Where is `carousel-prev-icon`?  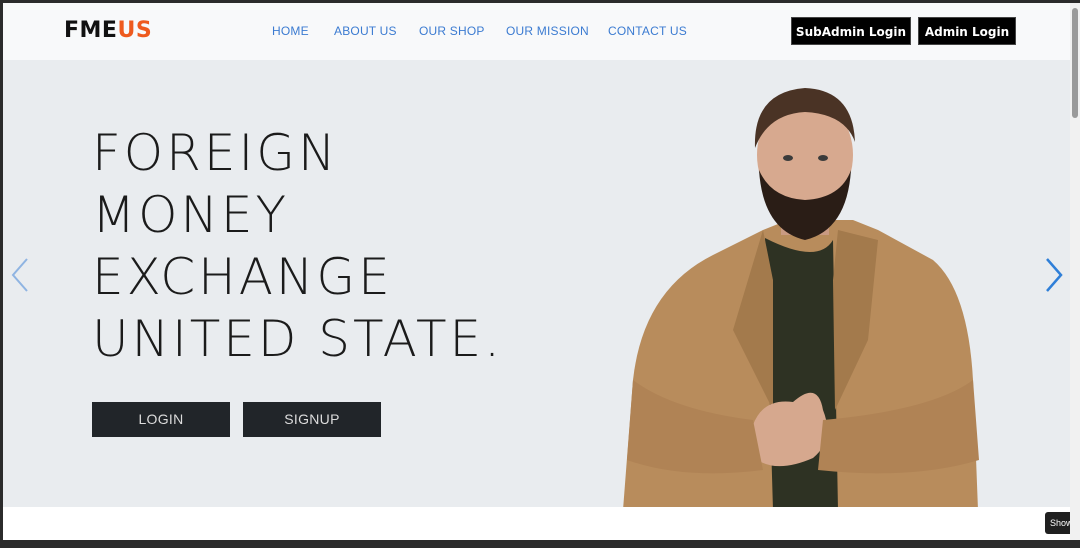 carousel-prev-icon is located at coordinates (21, 275).